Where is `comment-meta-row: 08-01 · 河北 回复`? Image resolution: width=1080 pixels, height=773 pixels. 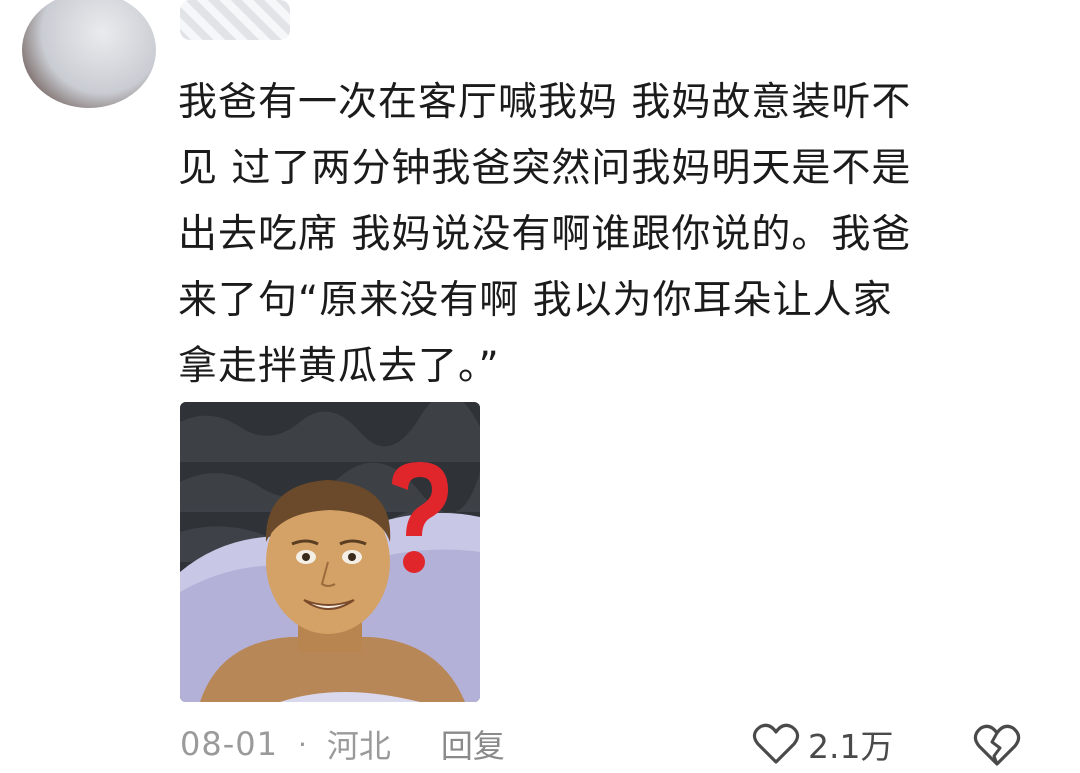 comment-meta-row: 08-01 · 河北 回复 is located at coordinates (615, 744).